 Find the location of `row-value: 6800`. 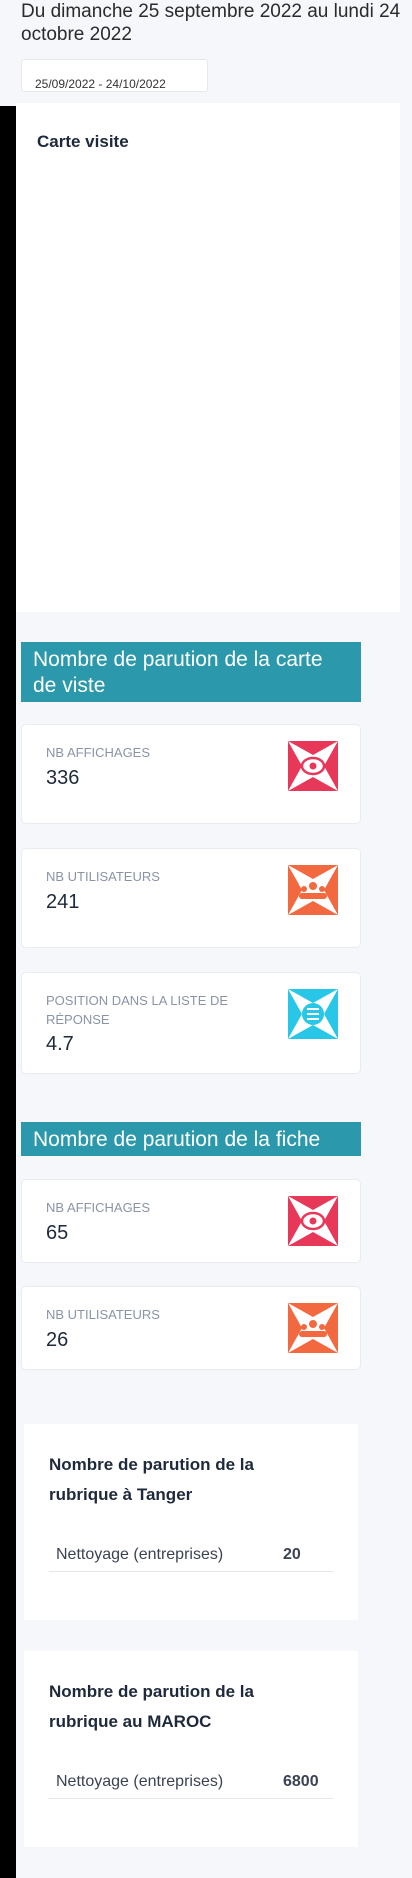

row-value: 6800 is located at coordinates (301, 1781).